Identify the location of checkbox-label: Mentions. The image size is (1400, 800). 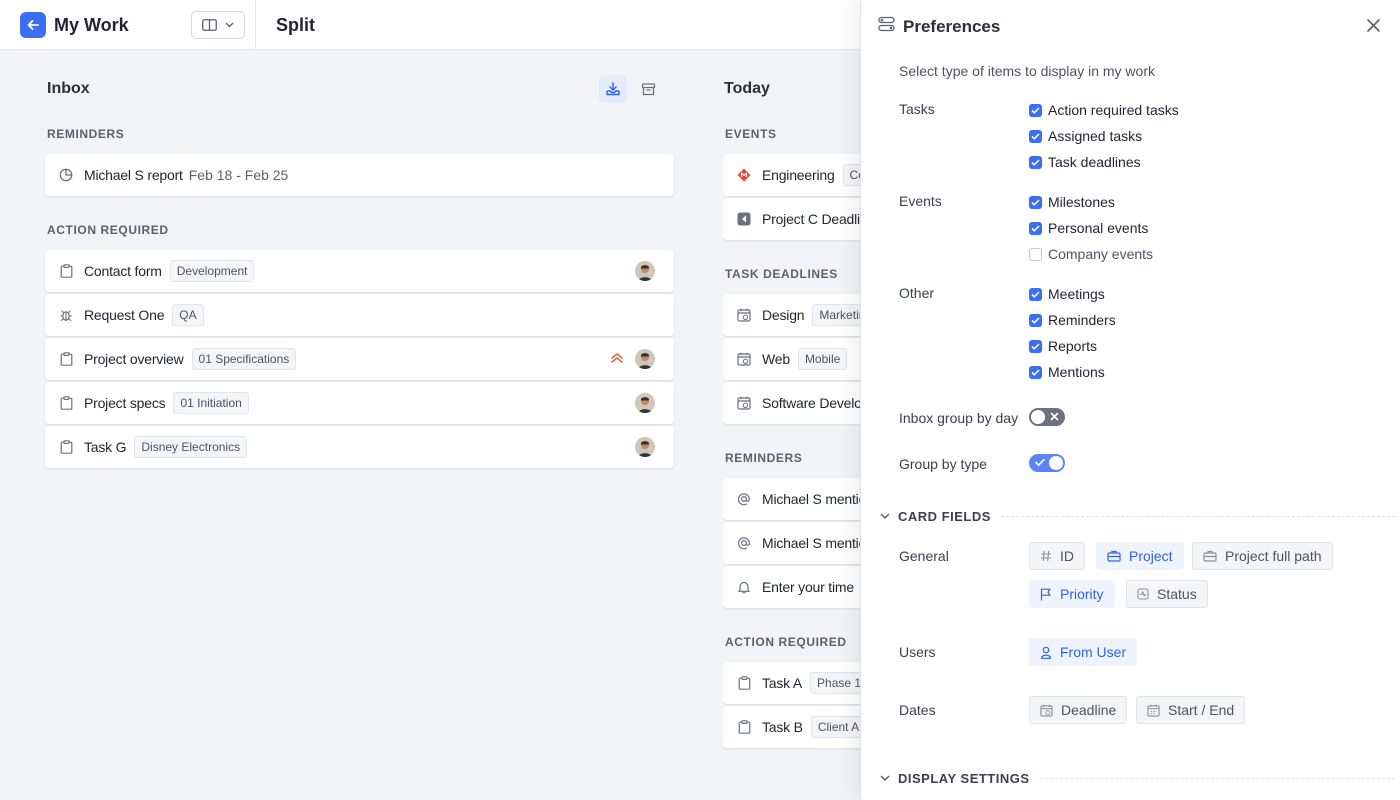
(1076, 372).